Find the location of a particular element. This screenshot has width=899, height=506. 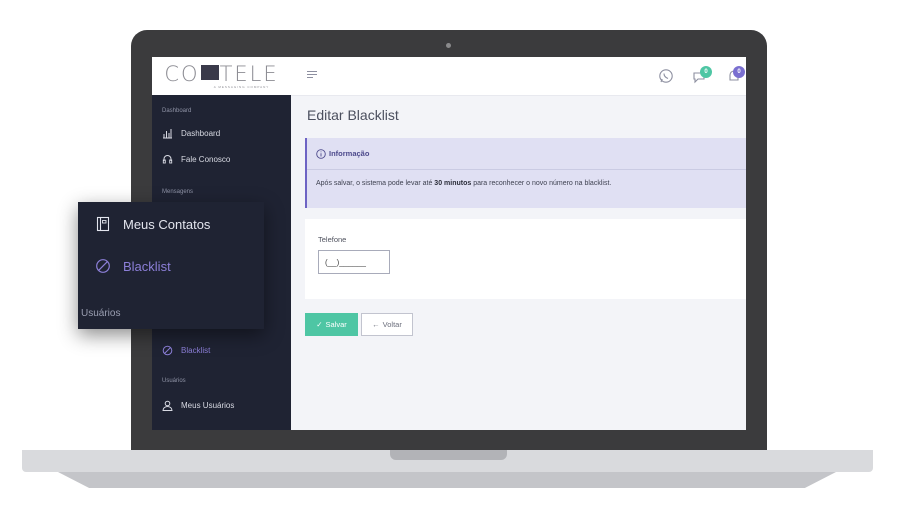

sidebar-section-usuarios: Usuários is located at coordinates (174, 381).